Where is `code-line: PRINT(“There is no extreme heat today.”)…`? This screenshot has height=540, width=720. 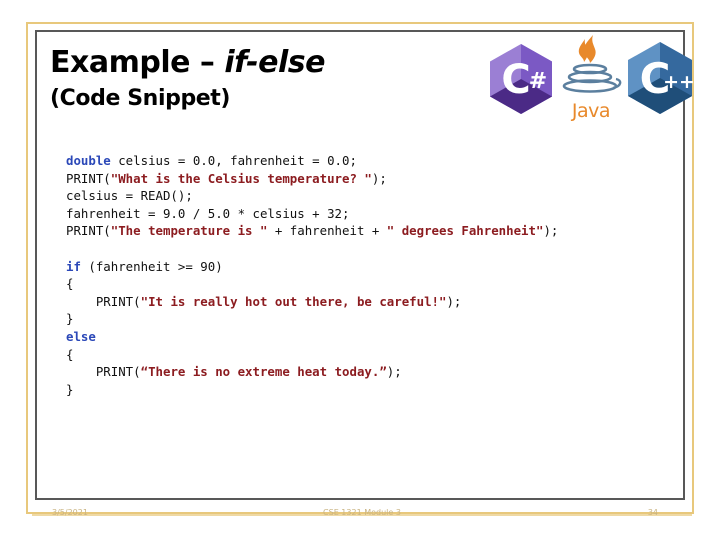 code-line: PRINT(“There is no extreme heat today.”)… is located at coordinates (366, 372).